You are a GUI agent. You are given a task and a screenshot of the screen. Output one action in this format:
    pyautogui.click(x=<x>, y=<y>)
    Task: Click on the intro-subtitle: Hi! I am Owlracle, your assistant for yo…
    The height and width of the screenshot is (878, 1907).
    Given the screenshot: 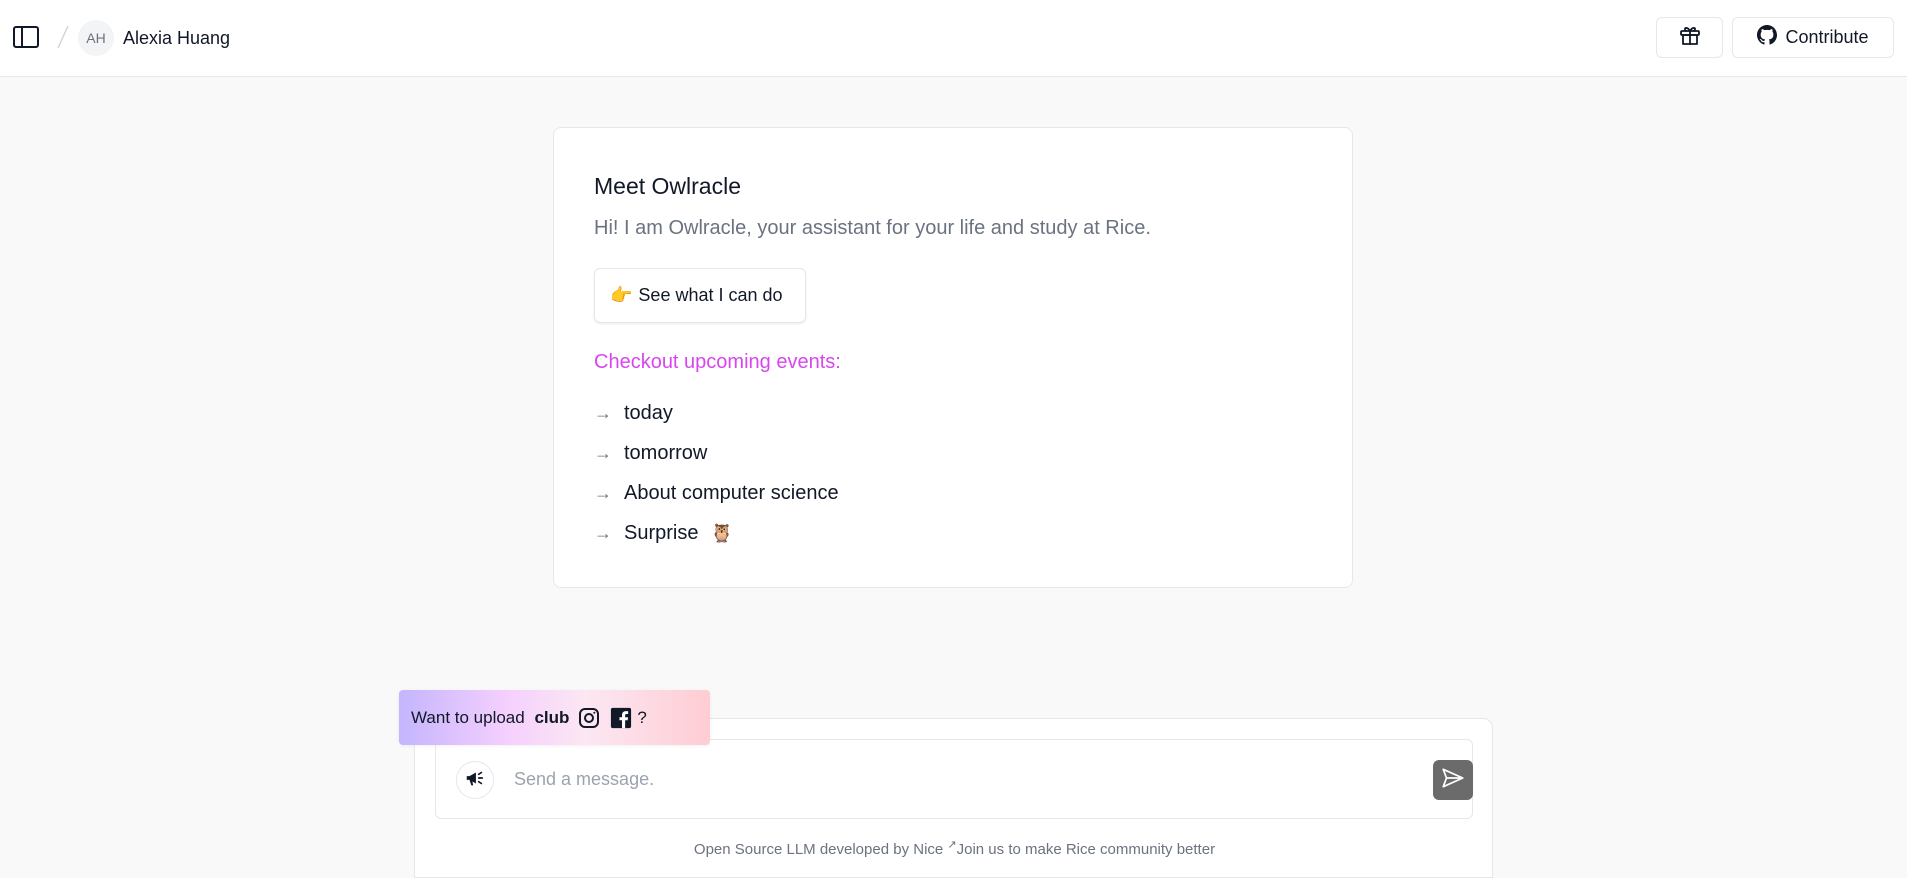 What is the action you would take?
    pyautogui.click(x=872, y=228)
    